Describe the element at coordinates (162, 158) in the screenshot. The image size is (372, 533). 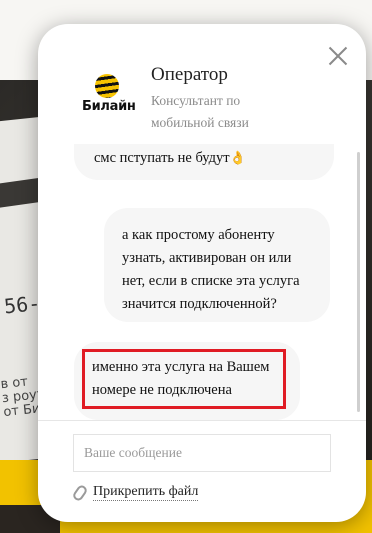
I see `message-text: смс пступать не будут` at that location.